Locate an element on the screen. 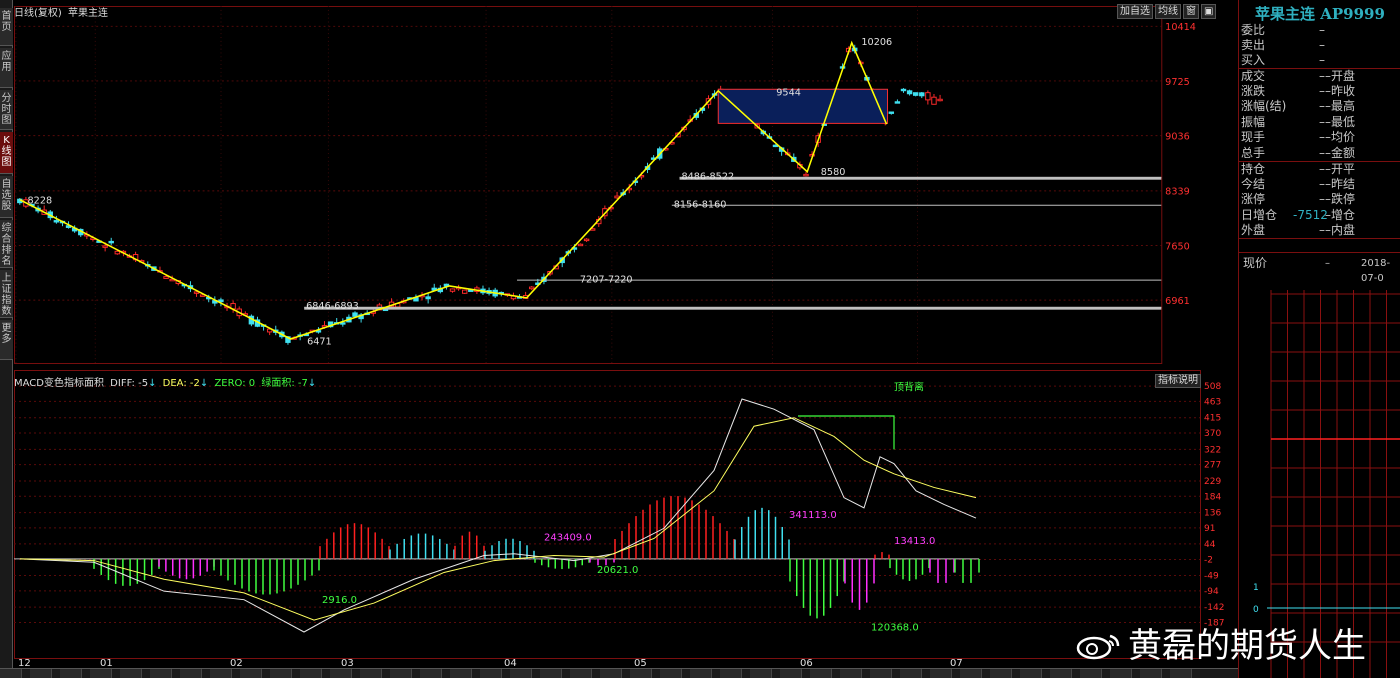 This screenshot has height=678, width=1400. sidebar-tab-2: 分时图 is located at coordinates (6, 110).